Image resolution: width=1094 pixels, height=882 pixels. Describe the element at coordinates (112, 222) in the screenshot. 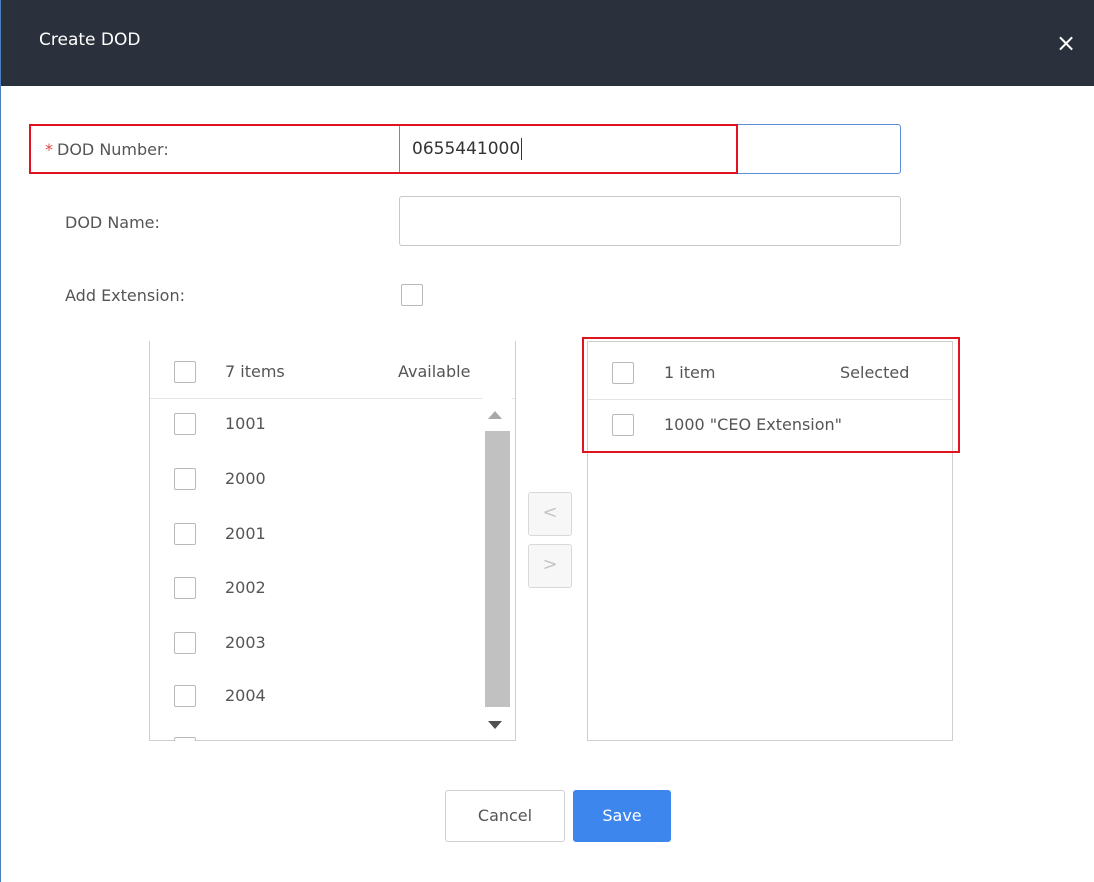

I see `dod-name-label: DOD Name:` at that location.